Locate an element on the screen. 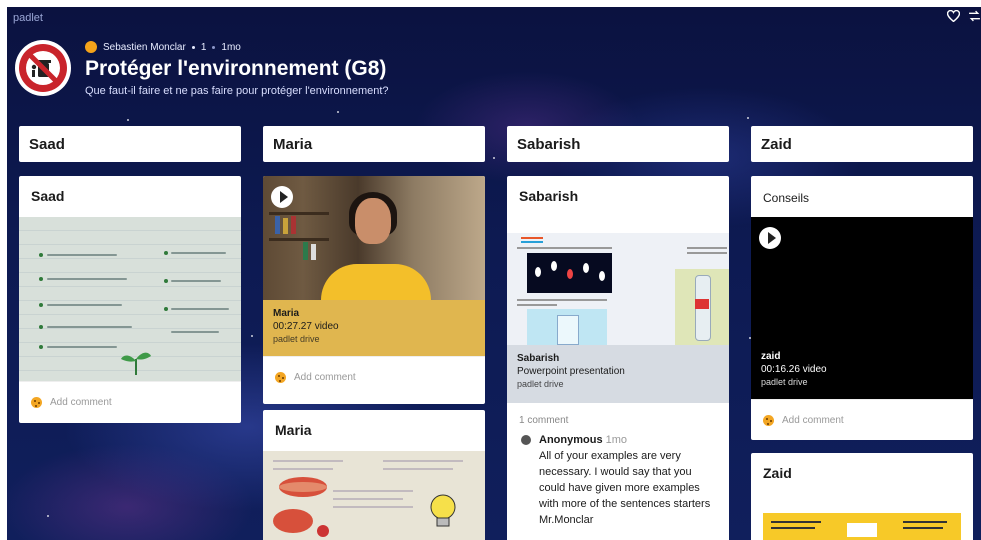 Image resolution: width=981 pixels, height=540 pixels. anonymous-avatar-icon is located at coordinates (526, 440).